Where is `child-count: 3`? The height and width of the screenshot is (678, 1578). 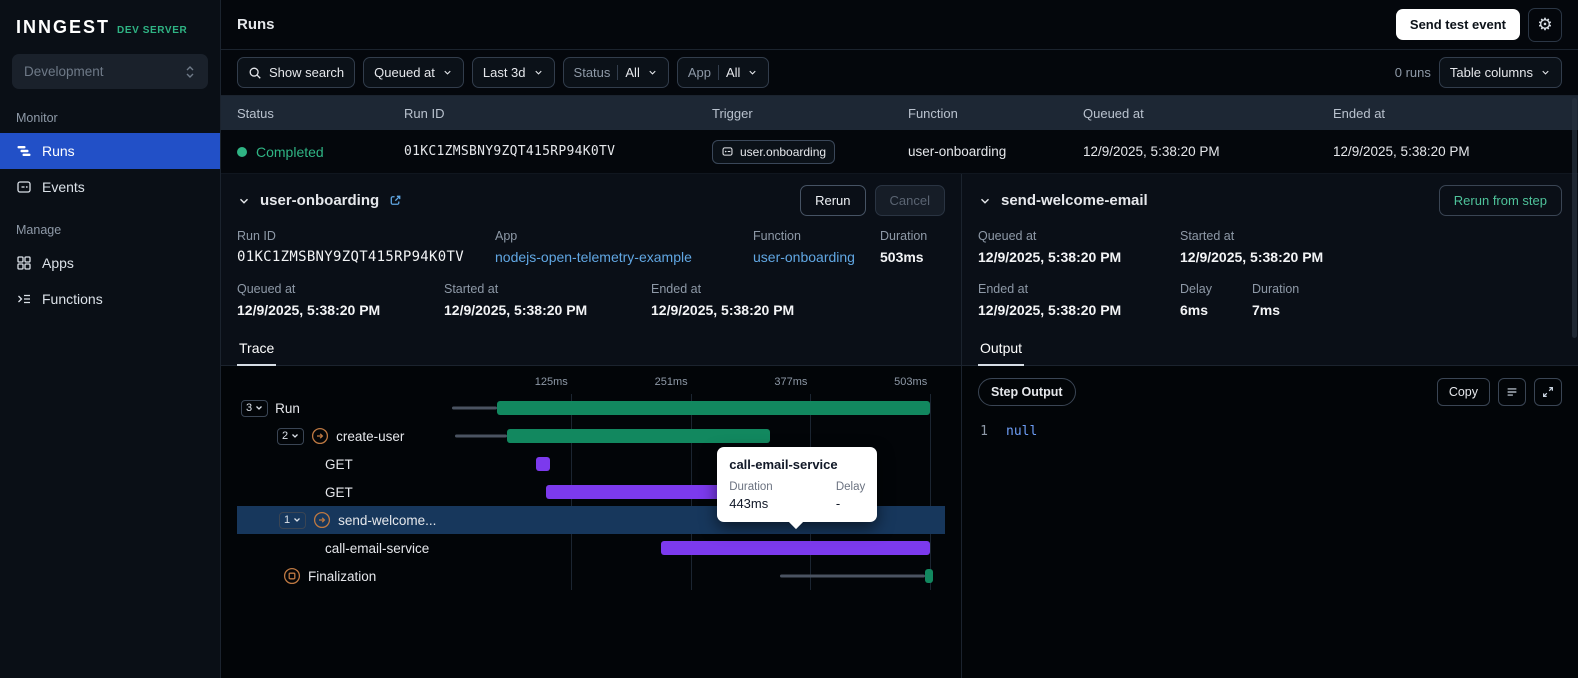
child-count: 3 is located at coordinates (249, 408).